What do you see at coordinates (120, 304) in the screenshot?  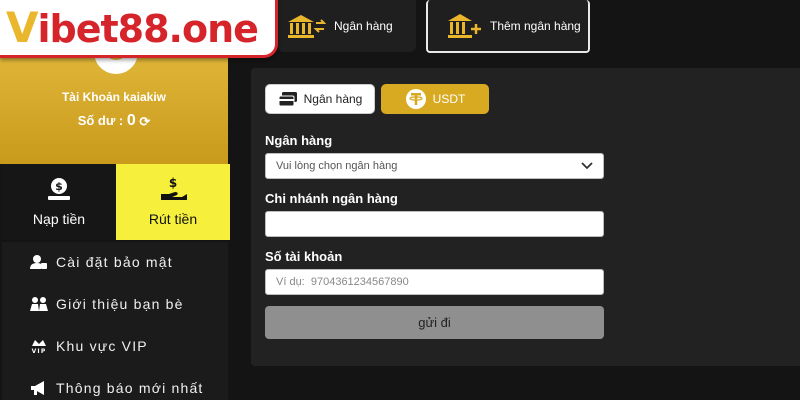 I see `sidebar-item-label: Giới thiệu bạn bè` at bounding box center [120, 304].